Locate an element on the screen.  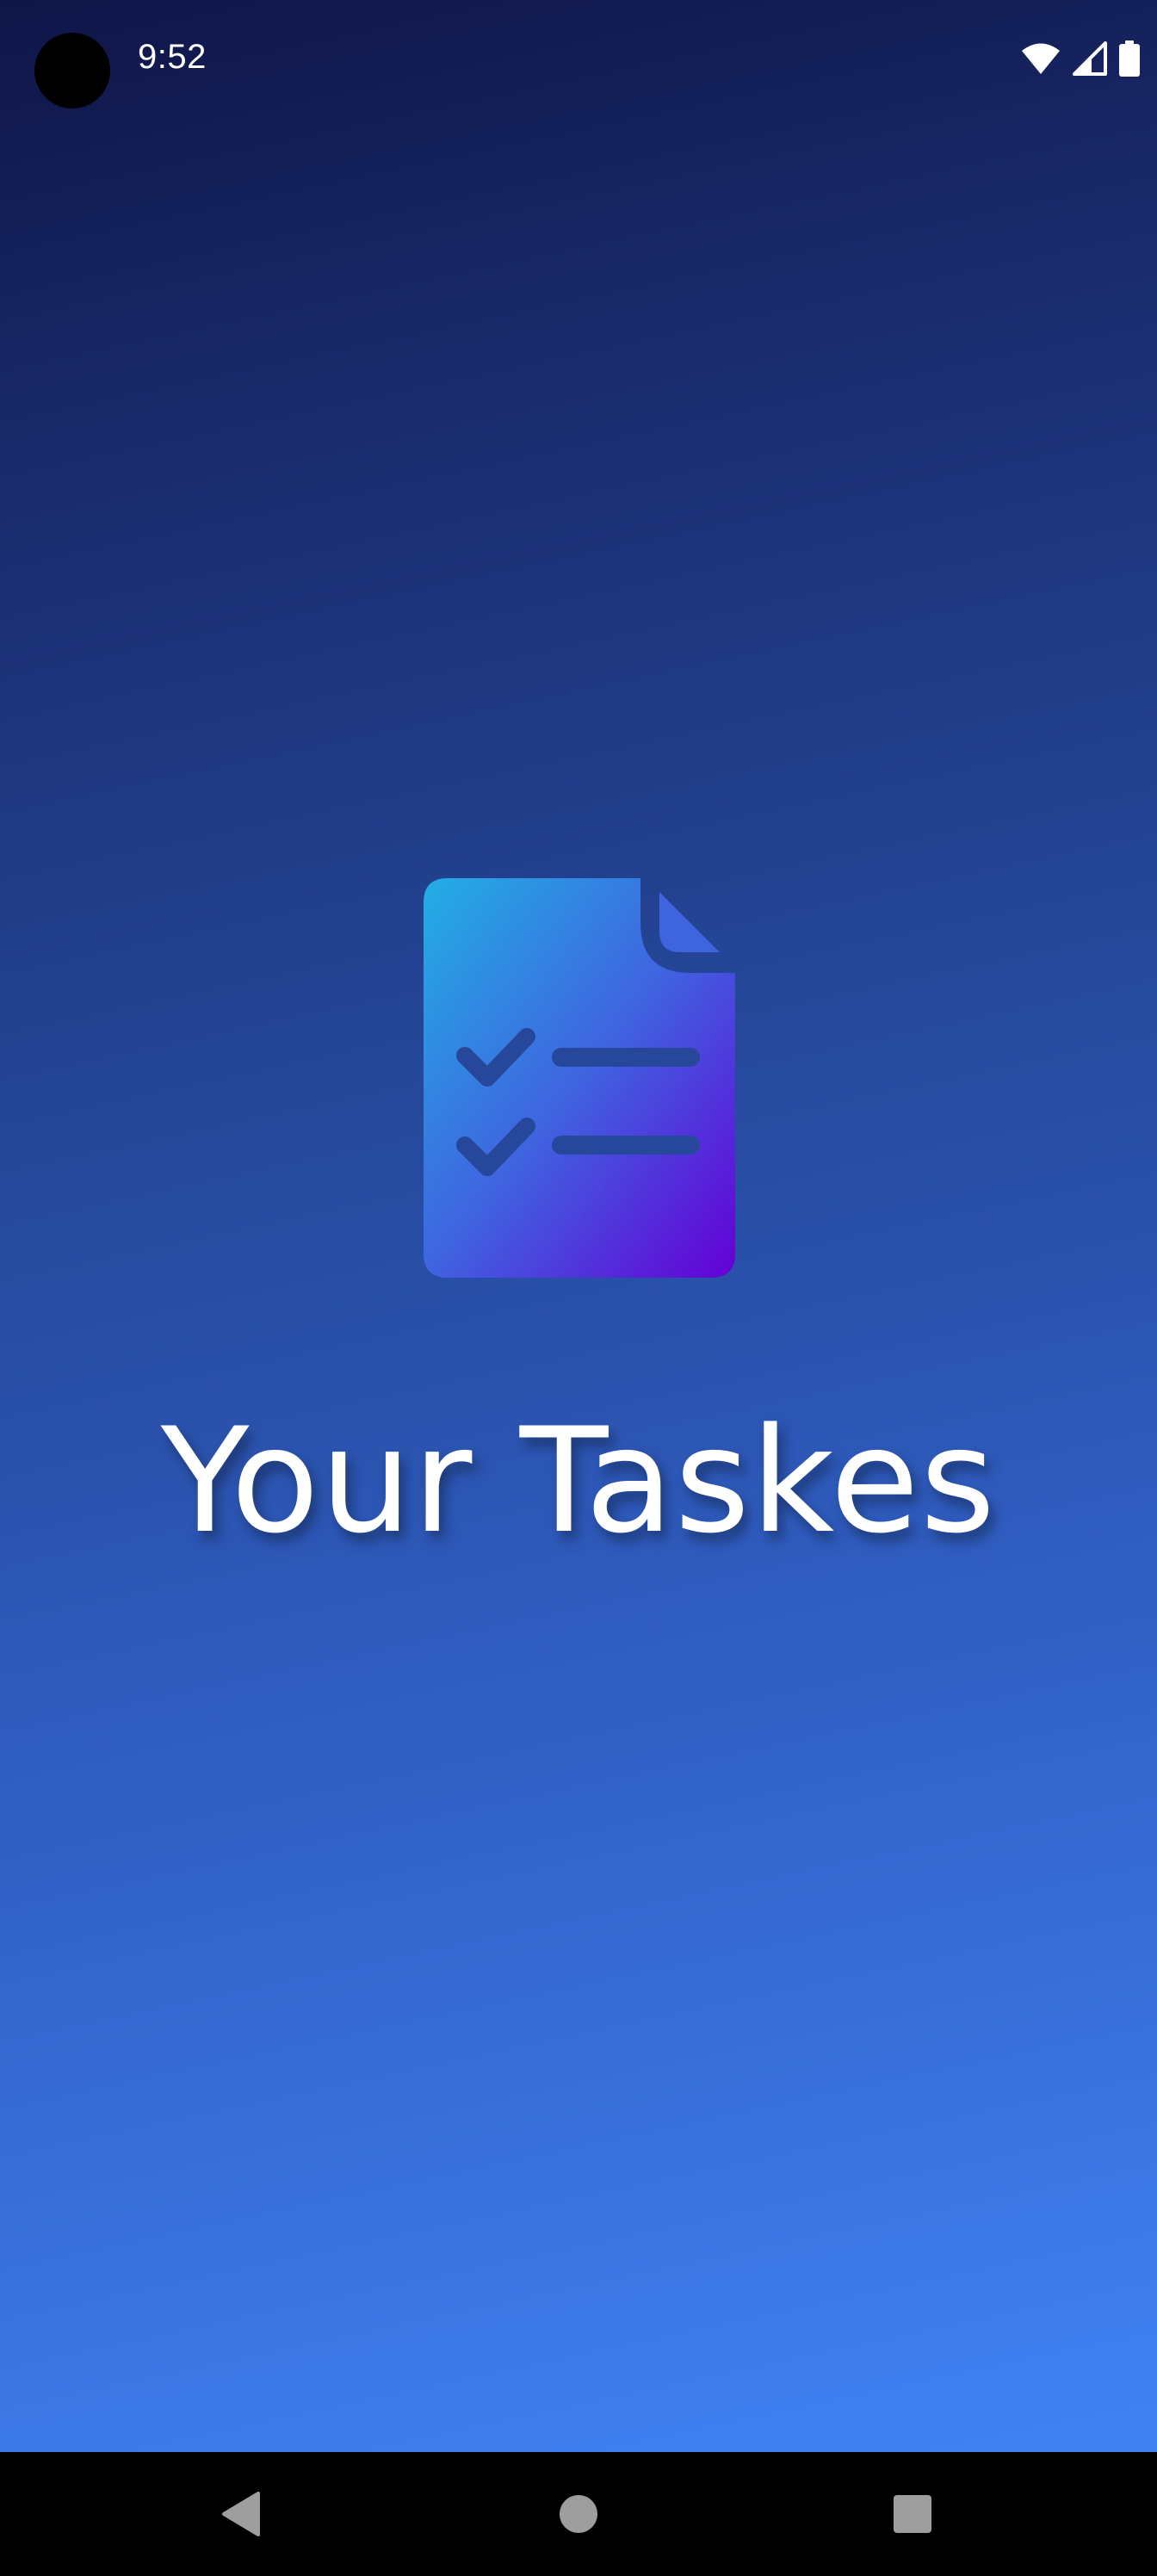
signal-icon is located at coordinates (1090, 59).